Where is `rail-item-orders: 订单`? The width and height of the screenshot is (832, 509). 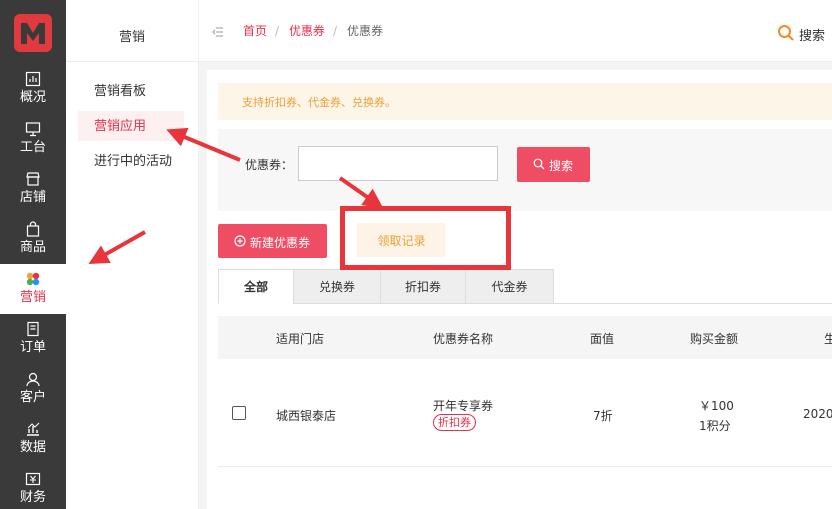
rail-item-orders: 订单 is located at coordinates (33, 339).